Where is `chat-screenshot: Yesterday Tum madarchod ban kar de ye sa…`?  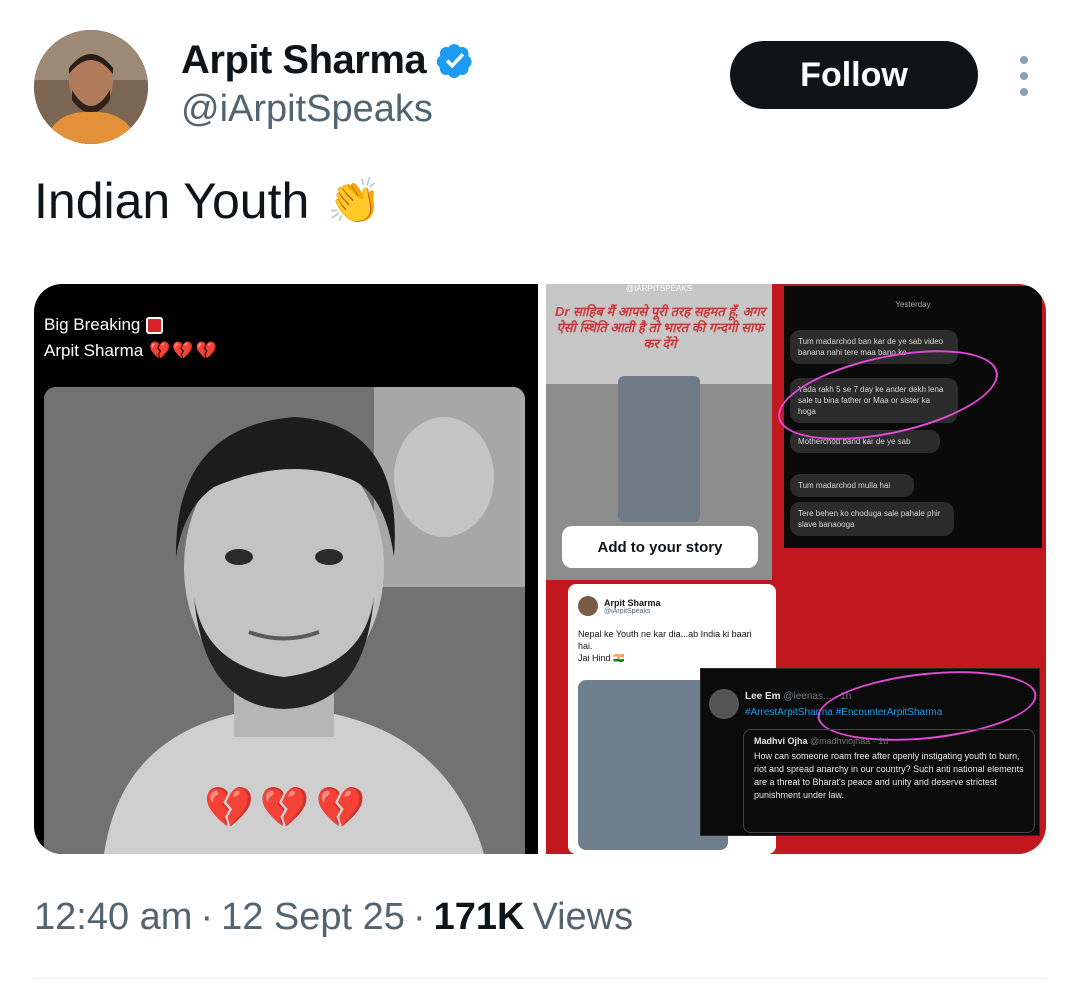
chat-screenshot: Yesterday Tum madarchod ban kar de ye sa… is located at coordinates (906, 417).